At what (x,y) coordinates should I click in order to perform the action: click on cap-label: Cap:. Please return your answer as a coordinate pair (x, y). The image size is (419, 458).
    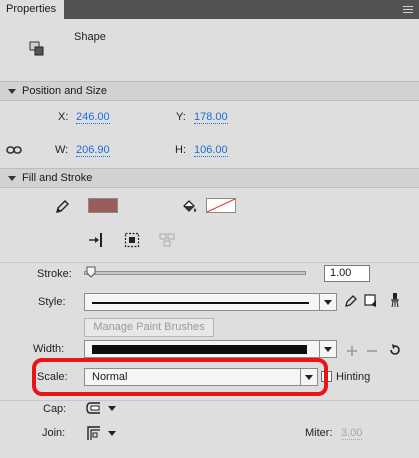
    Looking at the image, I should click on (55, 409).